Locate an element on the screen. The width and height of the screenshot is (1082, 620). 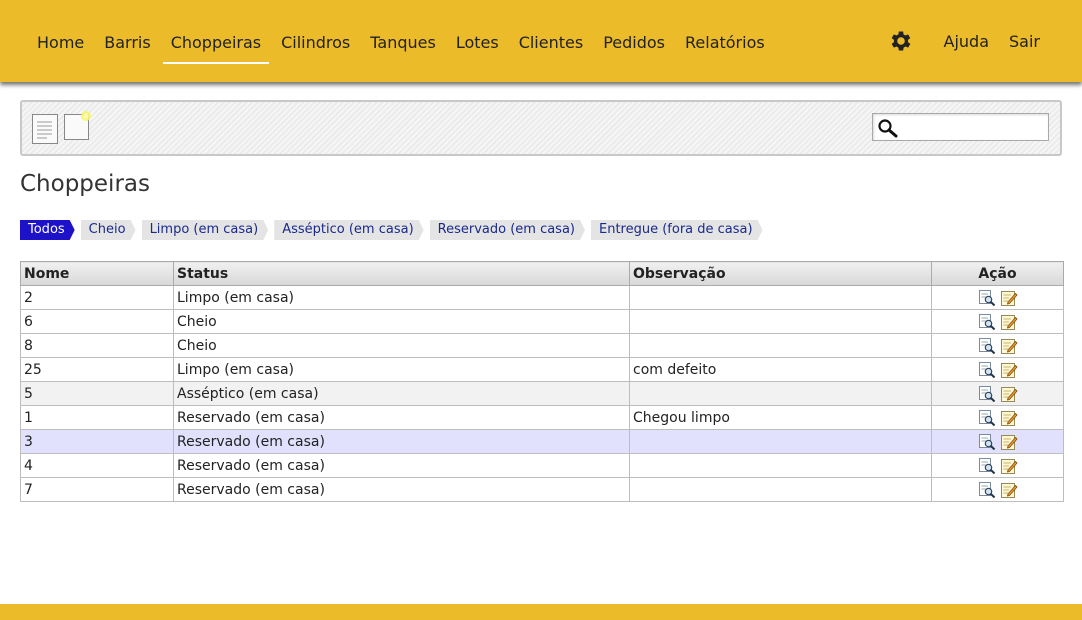
table-row: 4 Reservado (em casa) is located at coordinates (542, 465).